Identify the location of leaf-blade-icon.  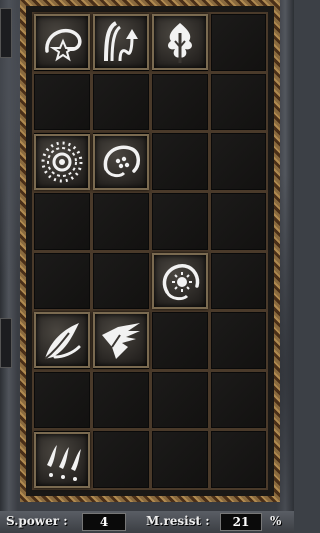
(62, 340).